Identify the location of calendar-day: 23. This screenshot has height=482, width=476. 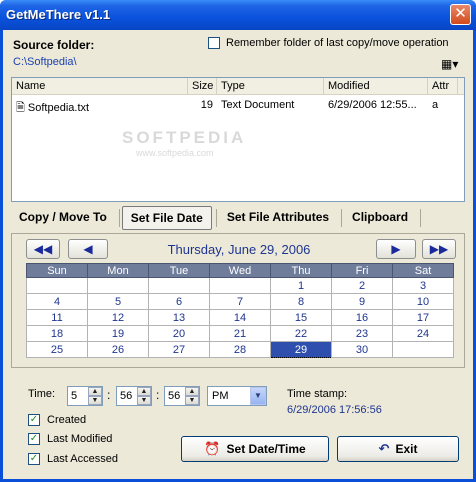
(362, 333).